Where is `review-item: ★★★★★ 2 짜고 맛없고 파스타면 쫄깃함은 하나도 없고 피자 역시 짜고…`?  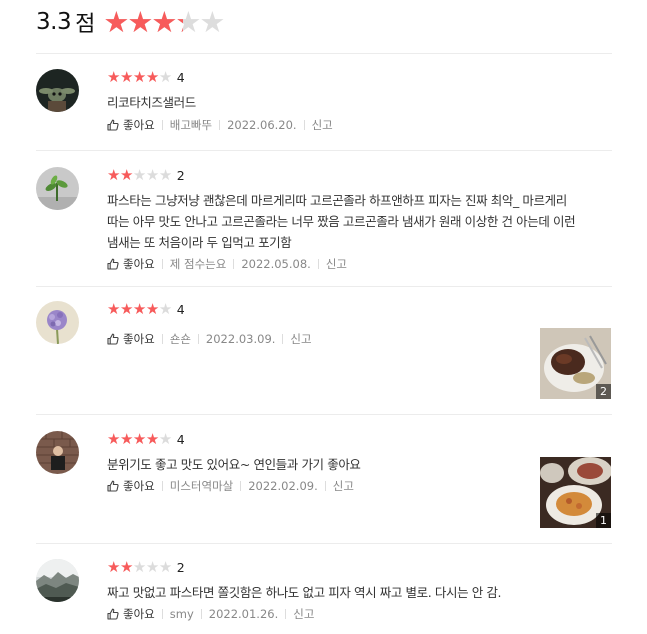 review-item: ★★★★★ 2 짜고 맛없고 파스타면 쫄깃함은 하나도 없고 피자 역시 짜고… is located at coordinates (324, 594).